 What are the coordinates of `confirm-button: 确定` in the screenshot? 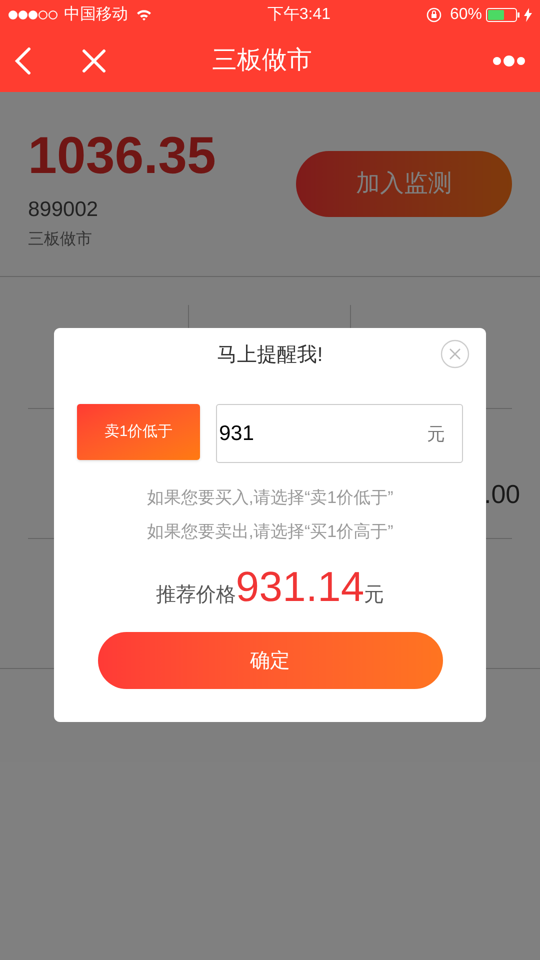 It's located at (270, 660).